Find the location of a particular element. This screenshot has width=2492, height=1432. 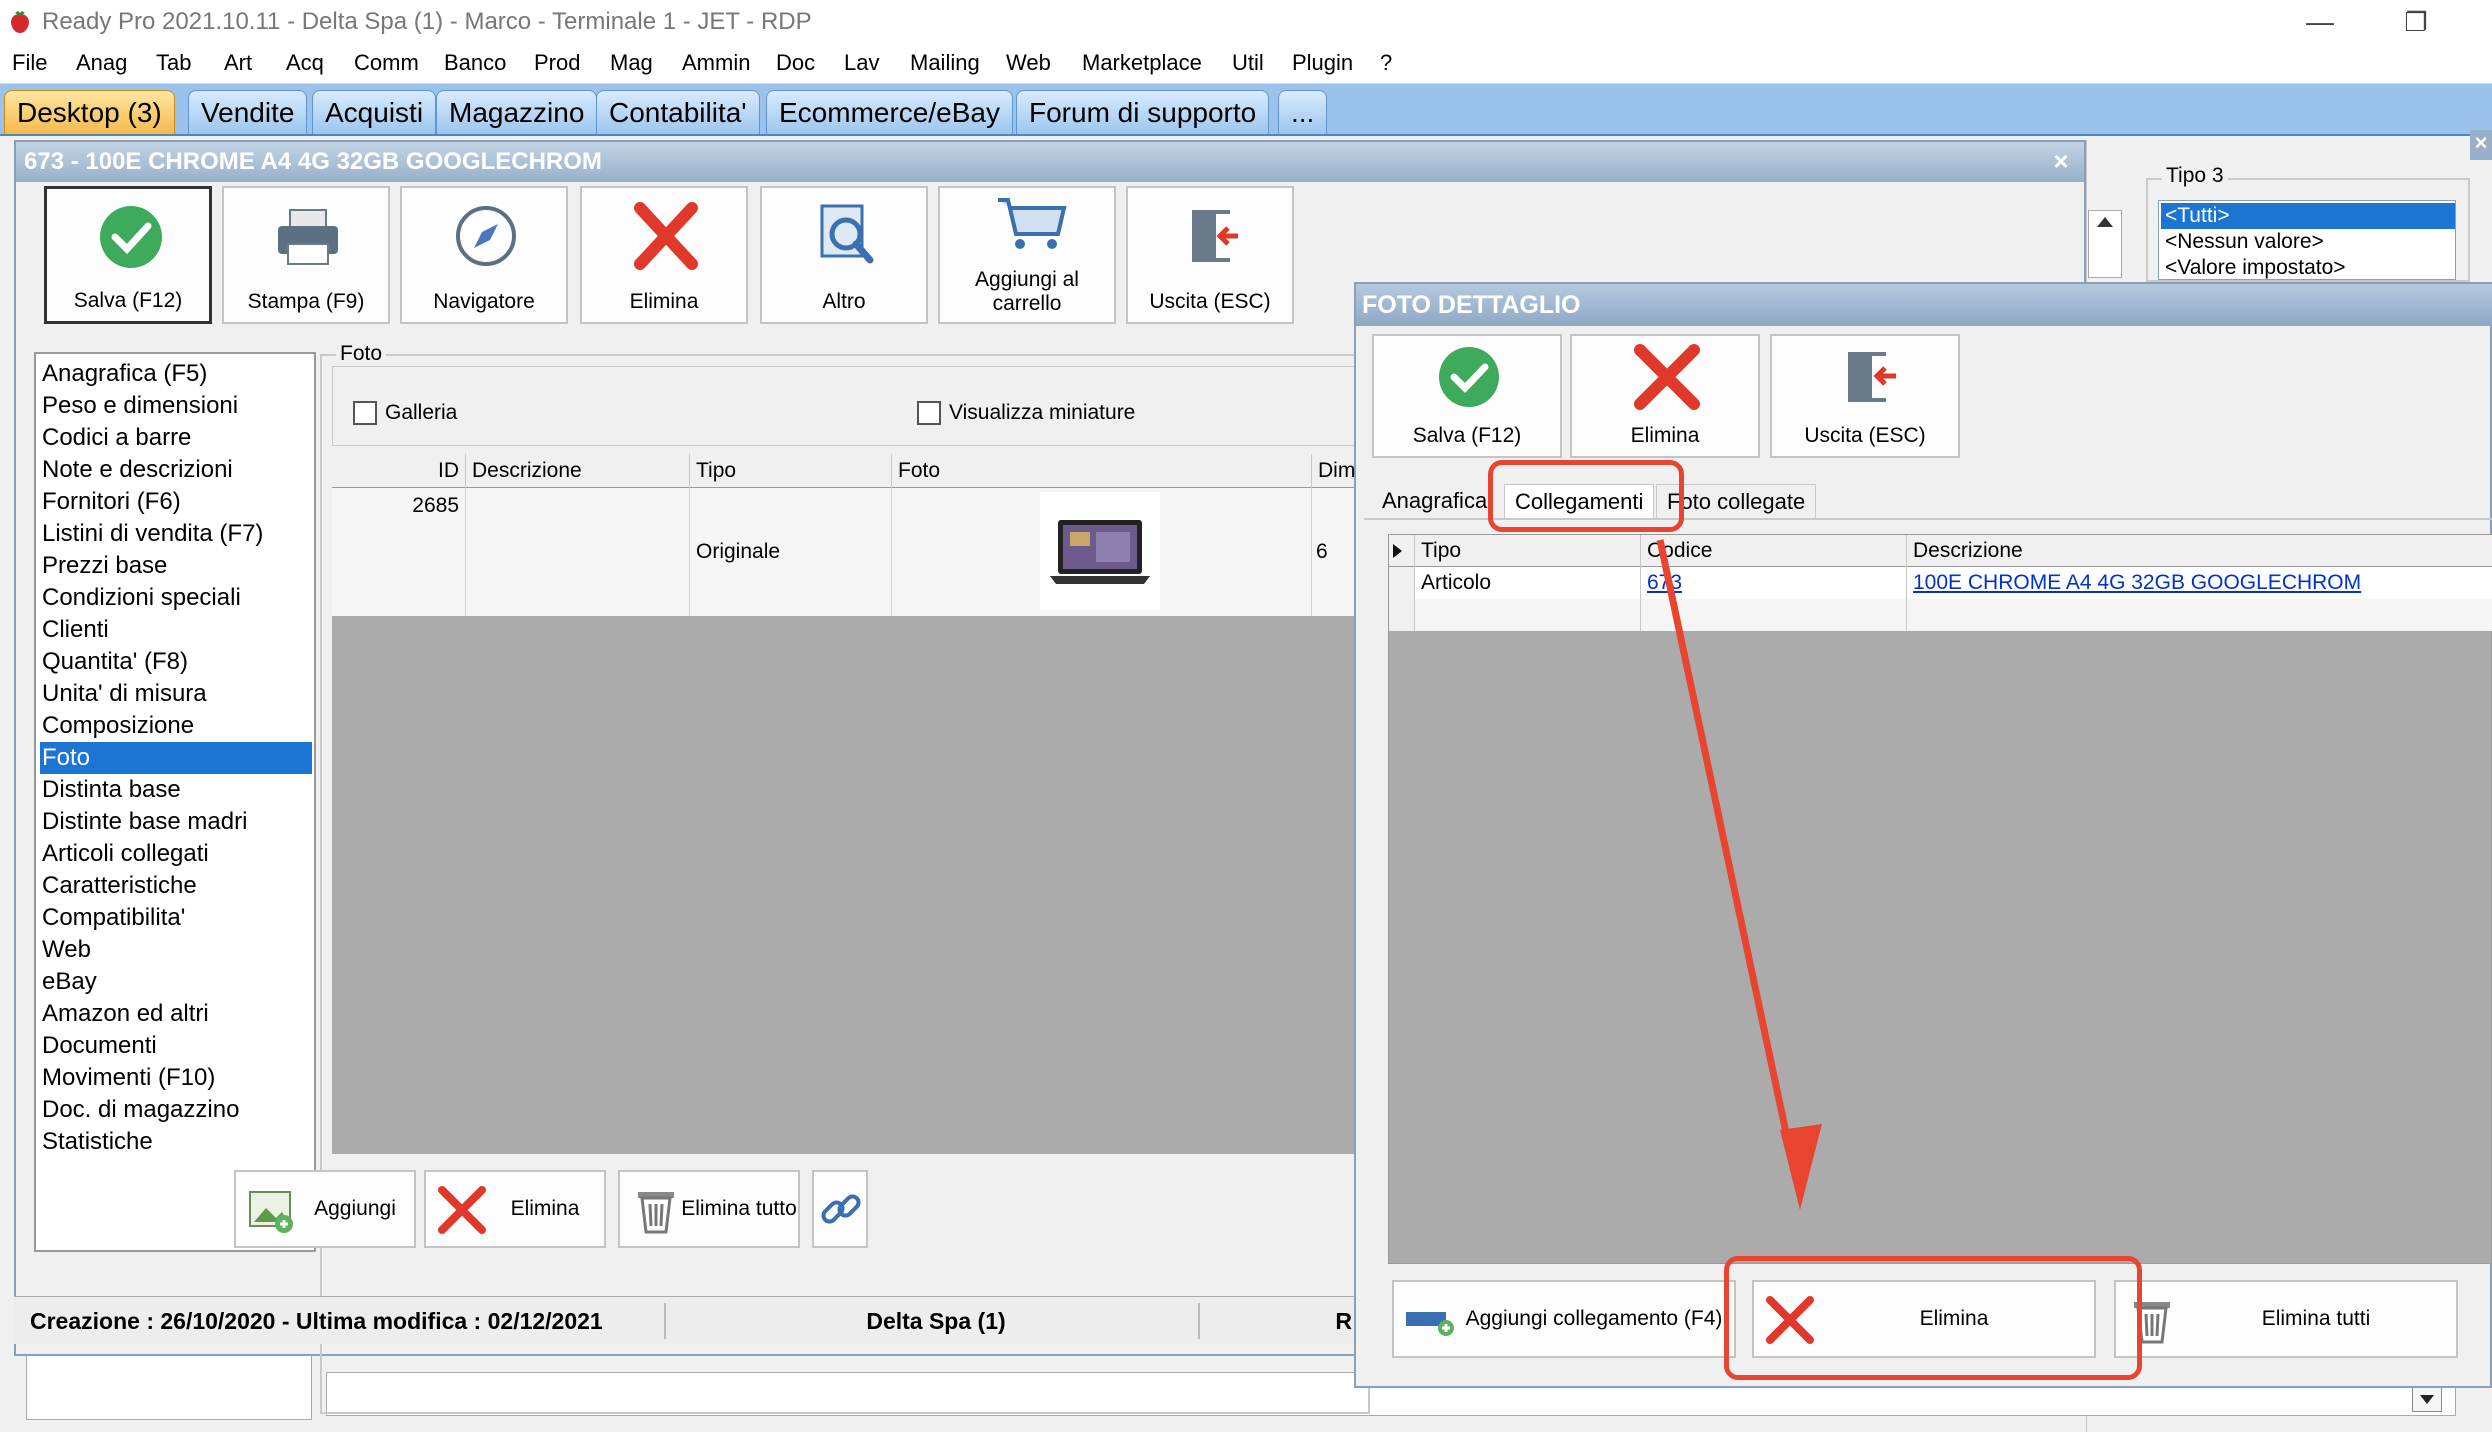

tab-acquisti: Acquisti is located at coordinates (374, 112).